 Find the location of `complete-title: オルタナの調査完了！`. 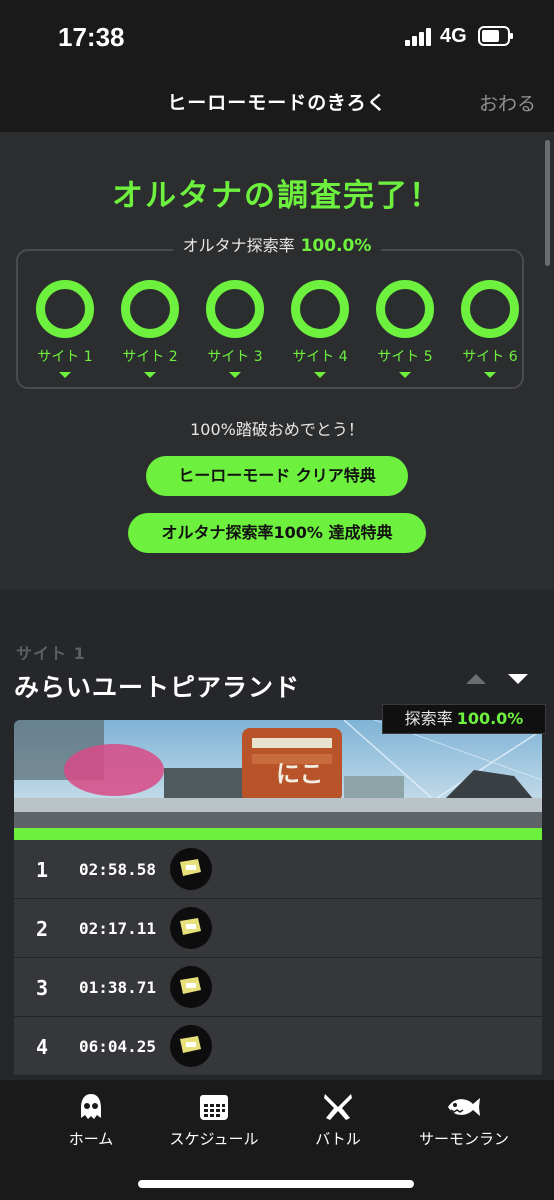

complete-title: オルタナの調査完了！ is located at coordinates (277, 196).